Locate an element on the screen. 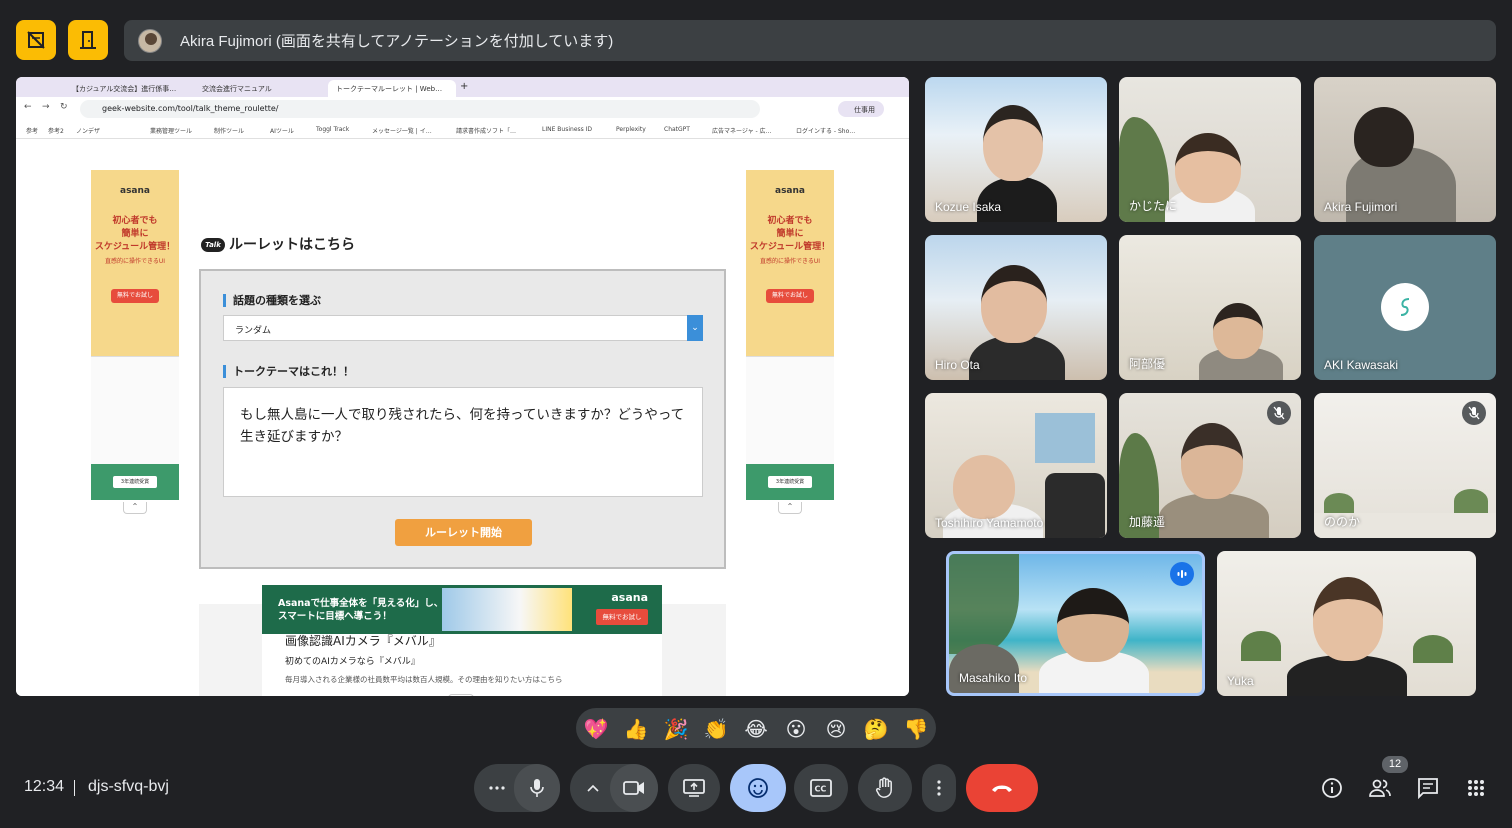 This screenshot has height=828, width=1512. bookmark: Toggl Track is located at coordinates (332, 129).